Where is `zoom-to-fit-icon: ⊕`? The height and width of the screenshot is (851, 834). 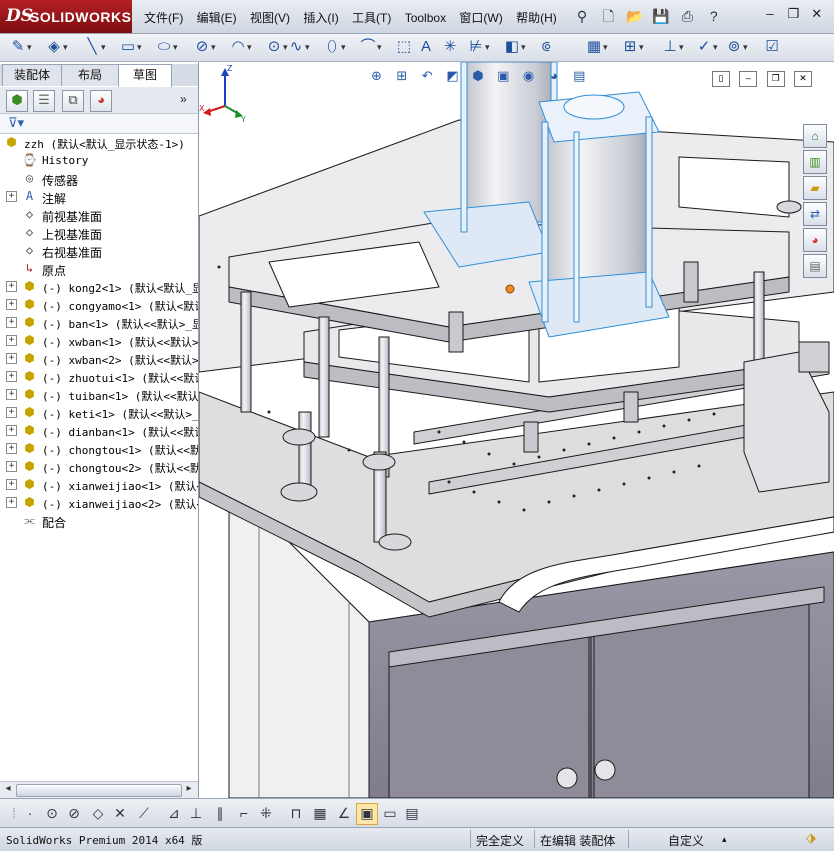 zoom-to-fit-icon: ⊕ is located at coordinates (376, 75).